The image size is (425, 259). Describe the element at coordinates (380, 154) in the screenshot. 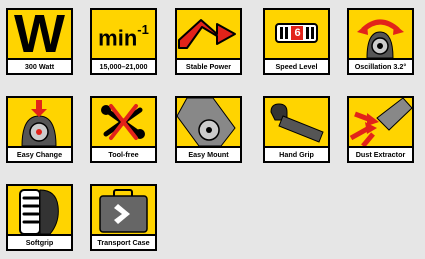

I see `feature-label-dust-extractor: Dust Extractor` at that location.